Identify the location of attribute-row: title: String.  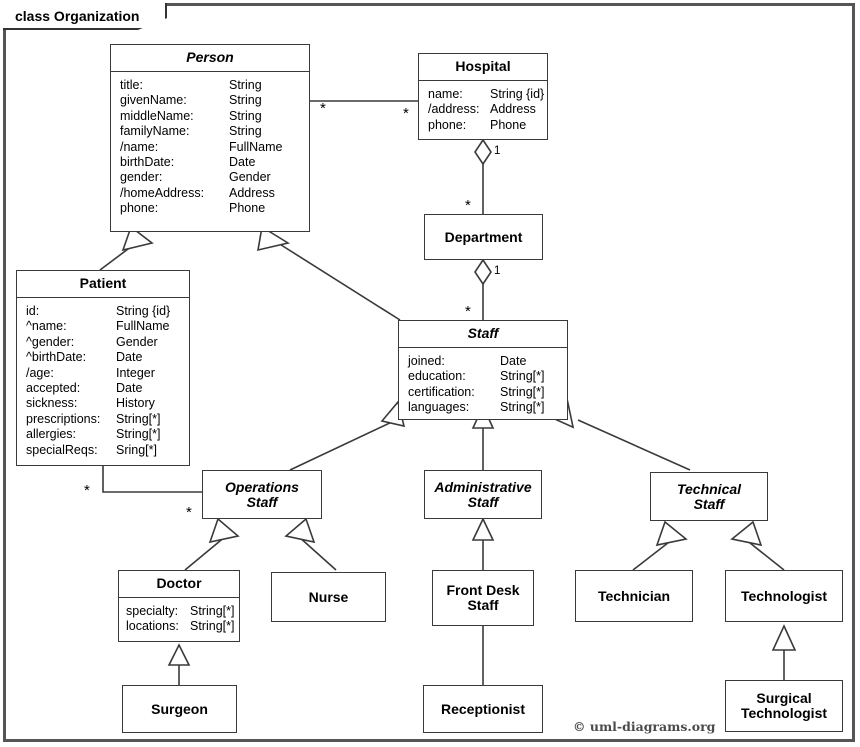
(191, 85).